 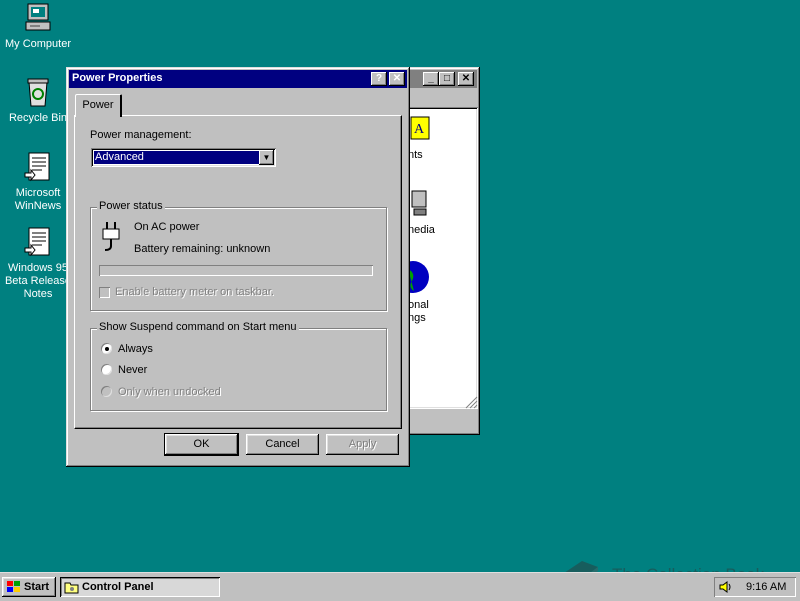 What do you see at coordinates (443, 312) in the screenshot?
I see `control-panel-item: onal ngs` at bounding box center [443, 312].